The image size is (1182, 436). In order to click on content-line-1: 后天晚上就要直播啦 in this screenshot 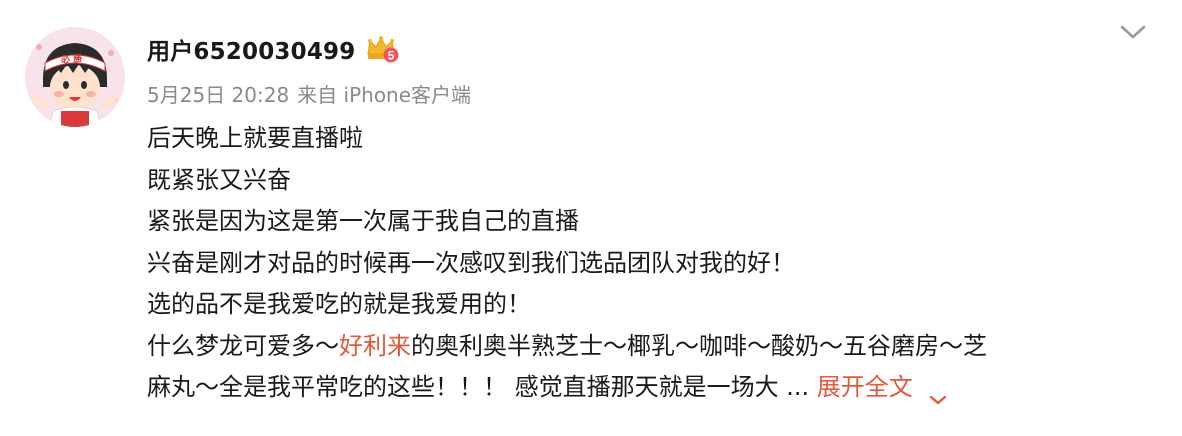, I will do `click(255, 138)`.